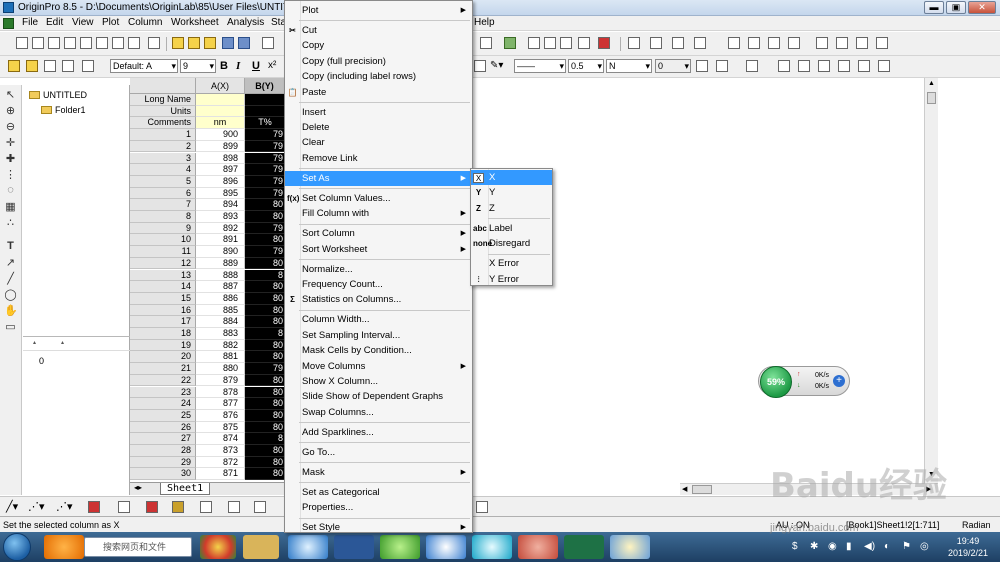 This screenshot has height=562, width=1000. Describe the element at coordinates (678, 43) in the screenshot. I see `toolbar-icon-d` at that location.